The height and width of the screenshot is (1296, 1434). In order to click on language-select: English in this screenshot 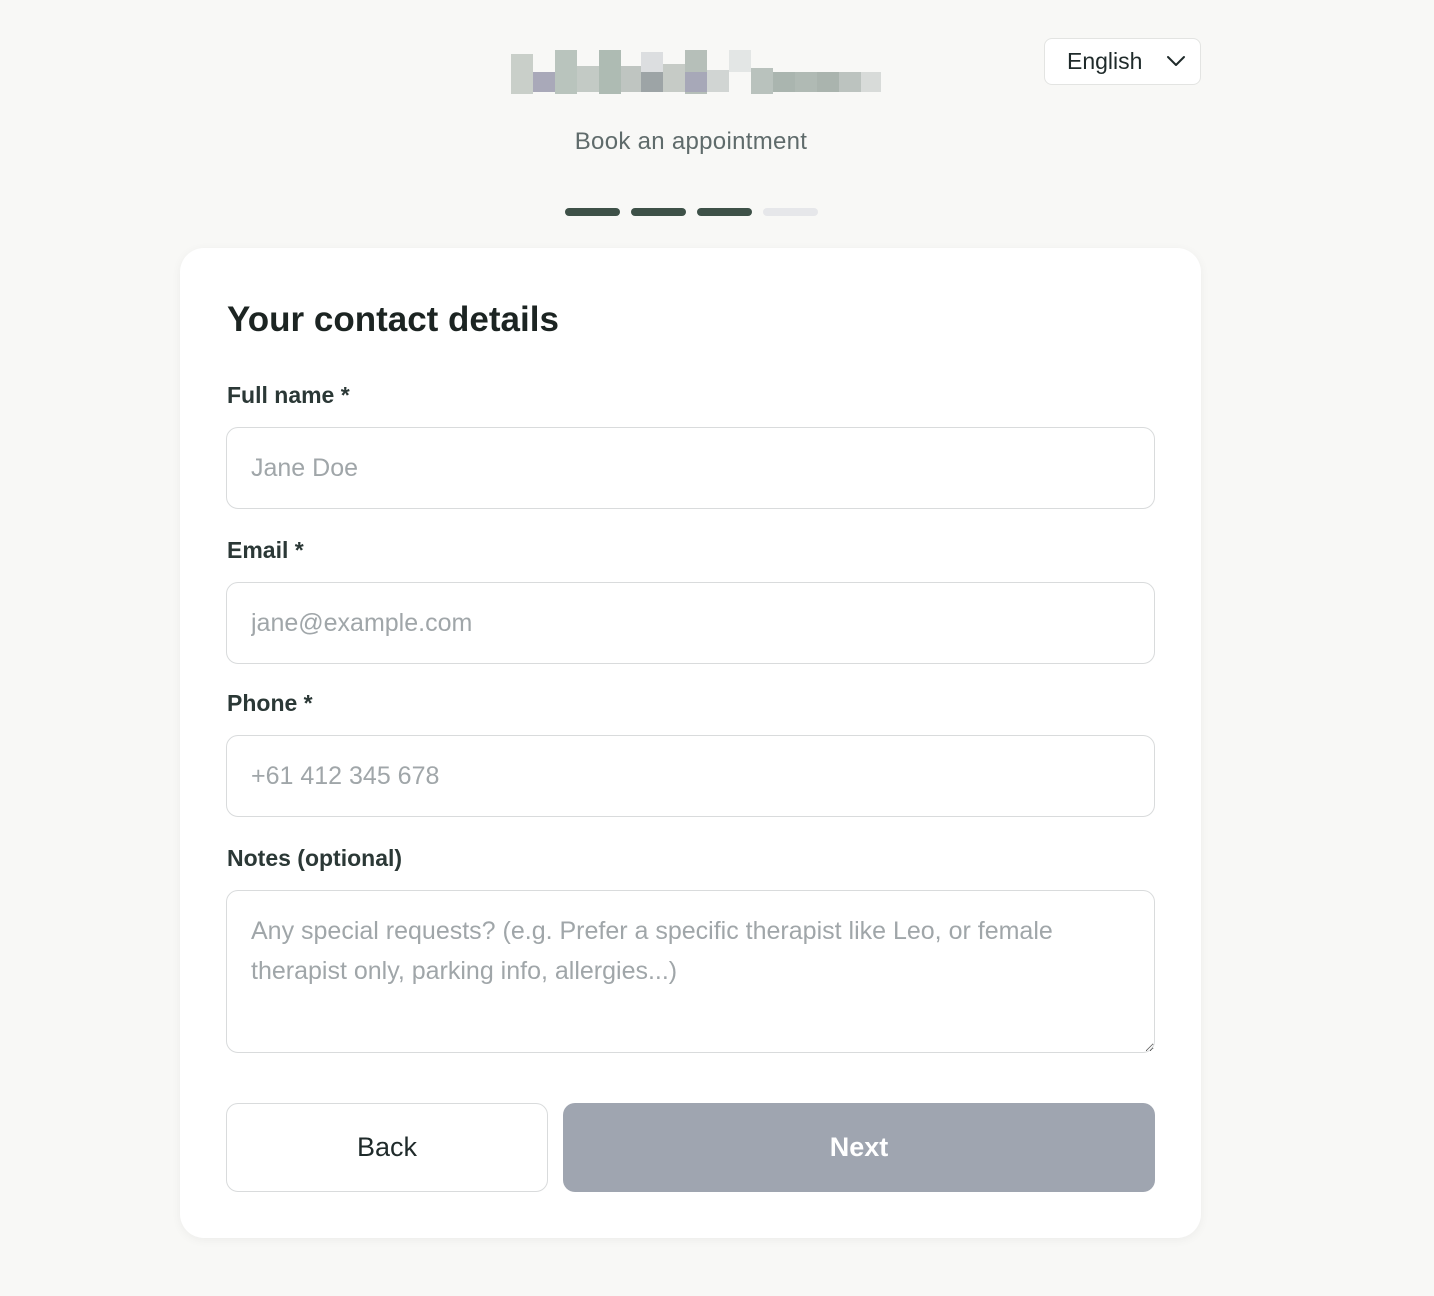, I will do `click(1122, 61)`.